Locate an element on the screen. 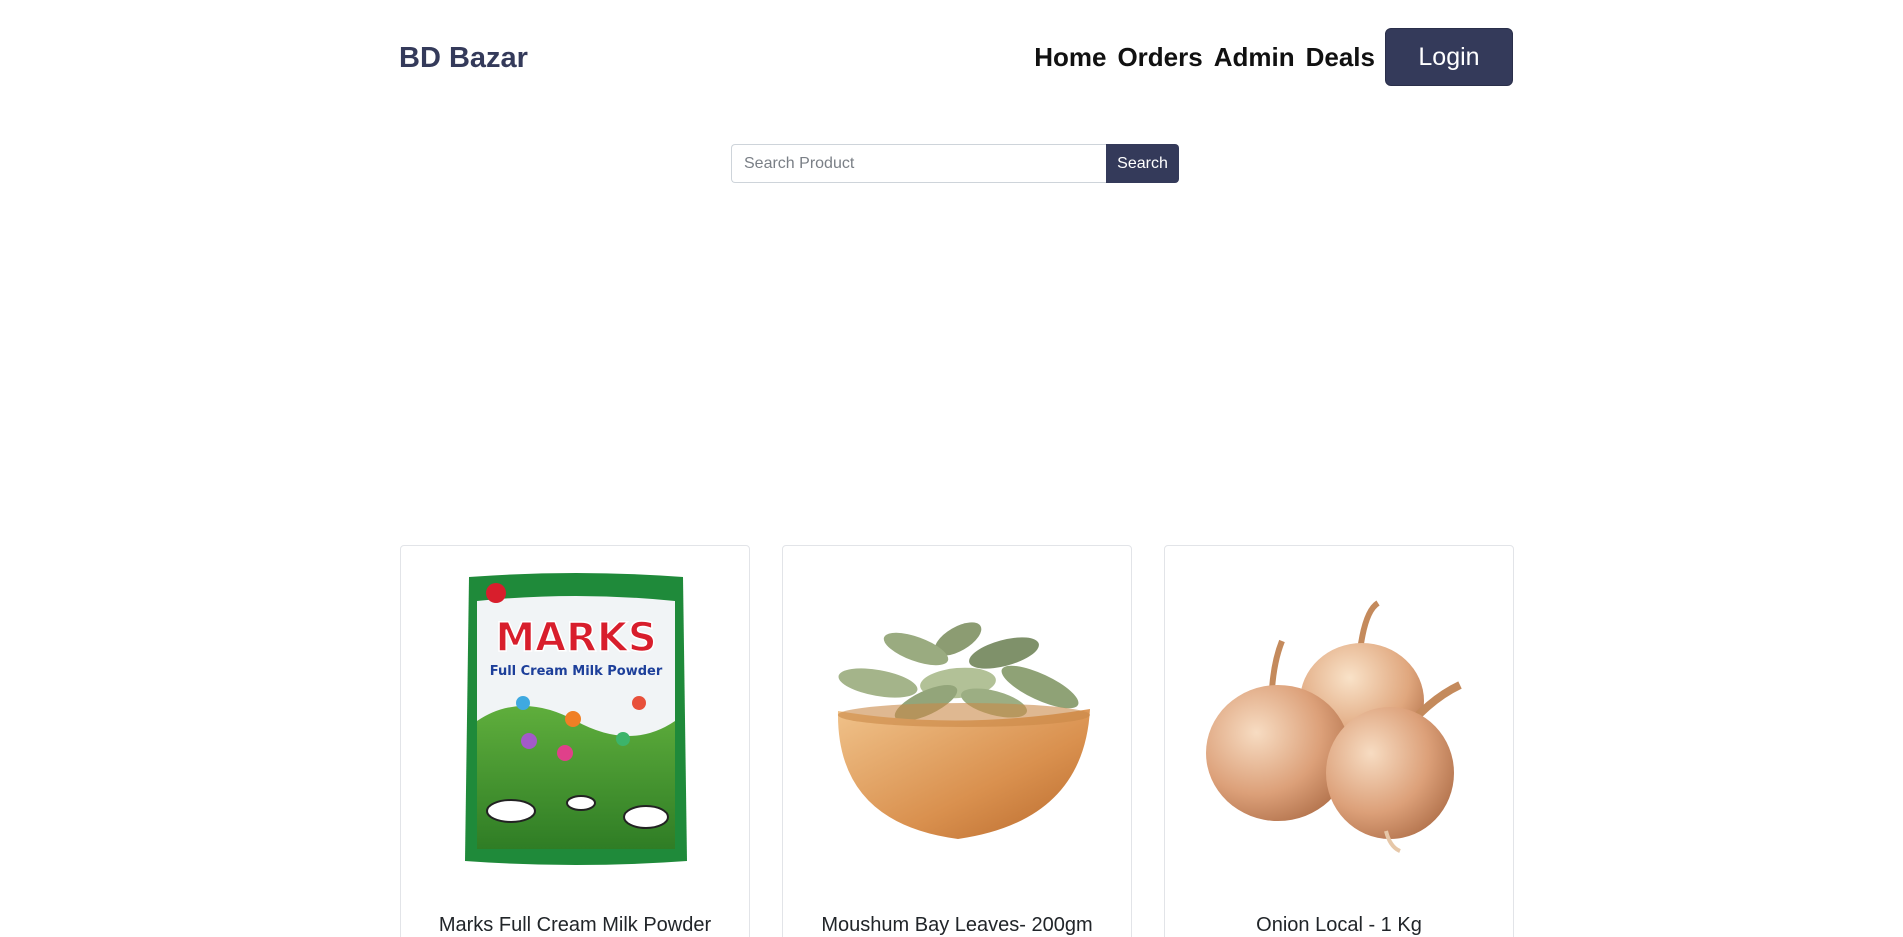 This screenshot has height=937, width=1903. brand-logo: BD Bazar is located at coordinates (463, 58).